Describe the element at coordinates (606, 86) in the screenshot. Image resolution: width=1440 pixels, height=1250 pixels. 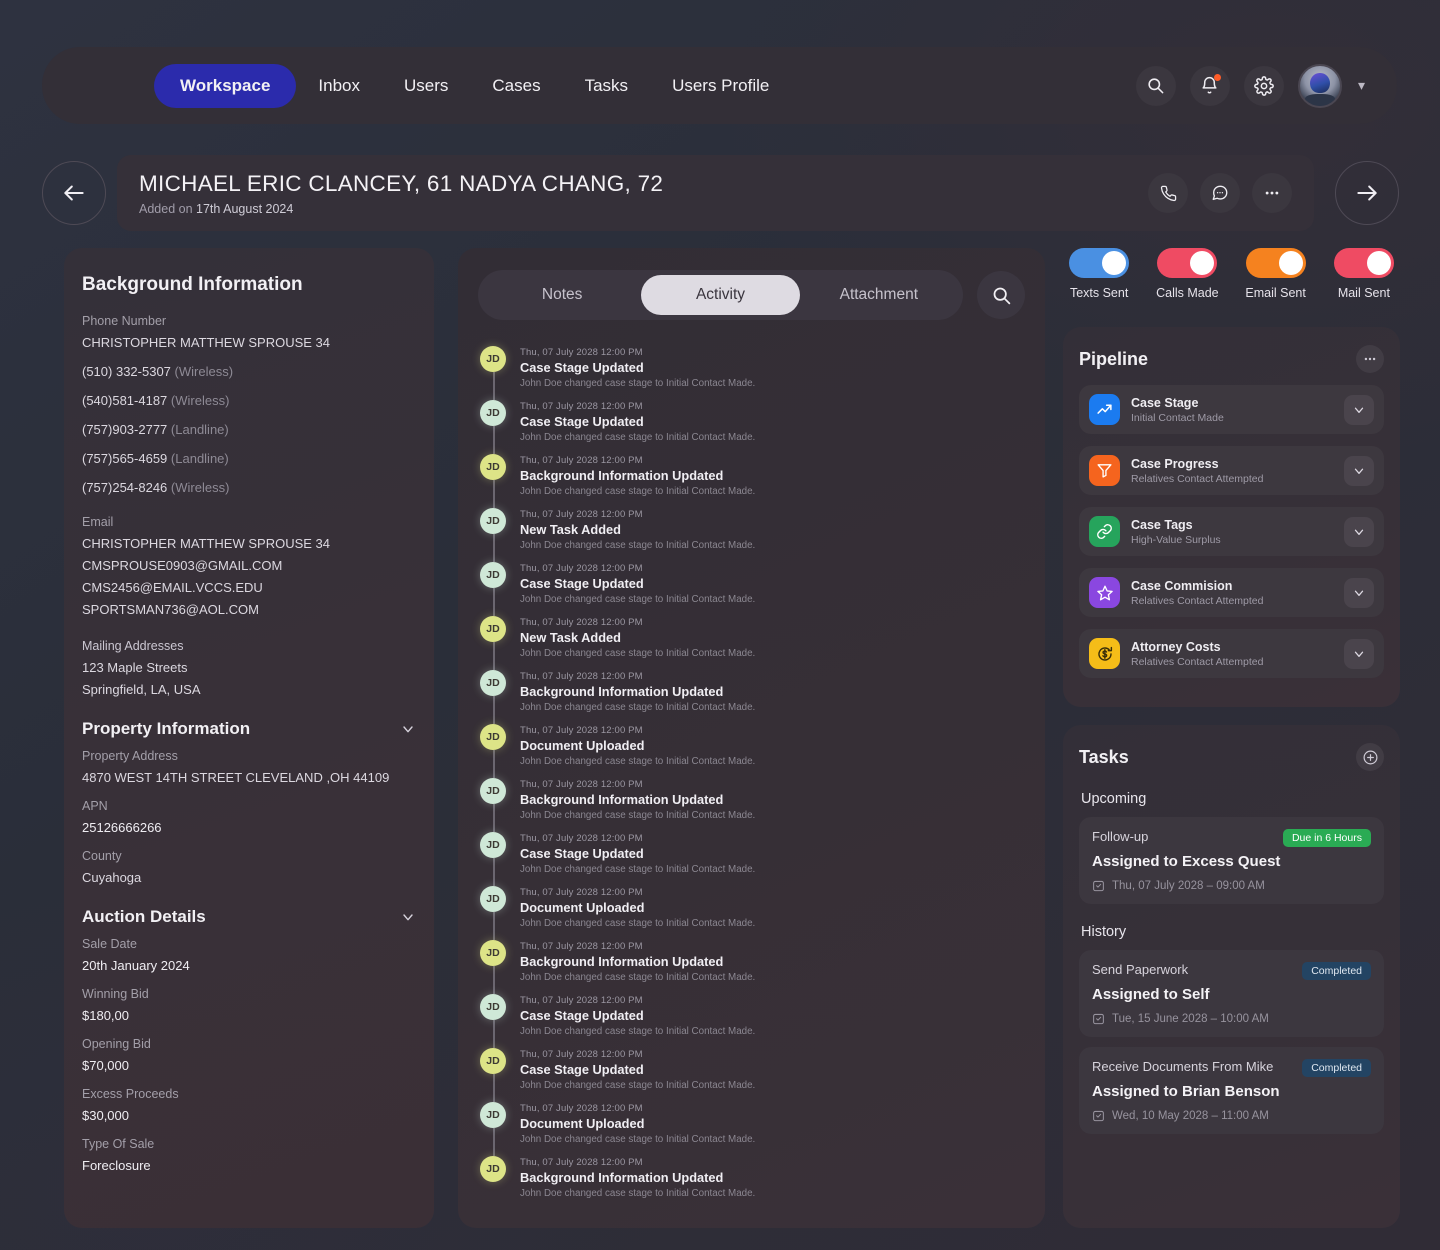
I see `nav-item-tasks: Tasks` at that location.